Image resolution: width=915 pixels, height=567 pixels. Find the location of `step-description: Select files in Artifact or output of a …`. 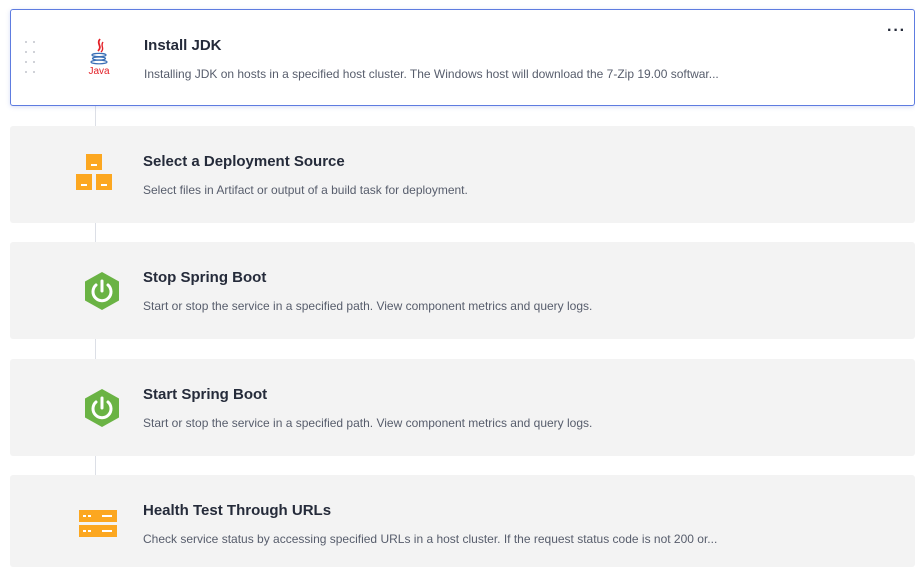

step-description: Select files in Artifact or output of a … is located at coordinates (305, 190).